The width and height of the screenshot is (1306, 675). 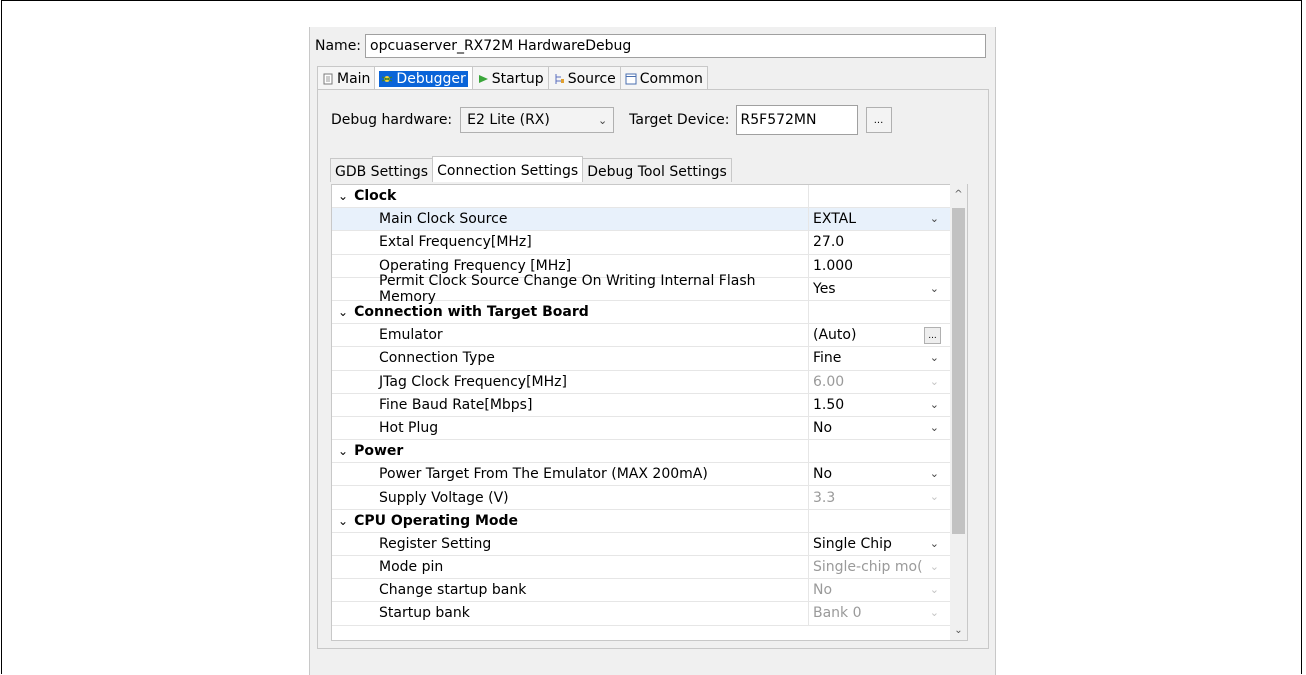 What do you see at coordinates (387, 78) in the screenshot?
I see `bug-icon` at bounding box center [387, 78].